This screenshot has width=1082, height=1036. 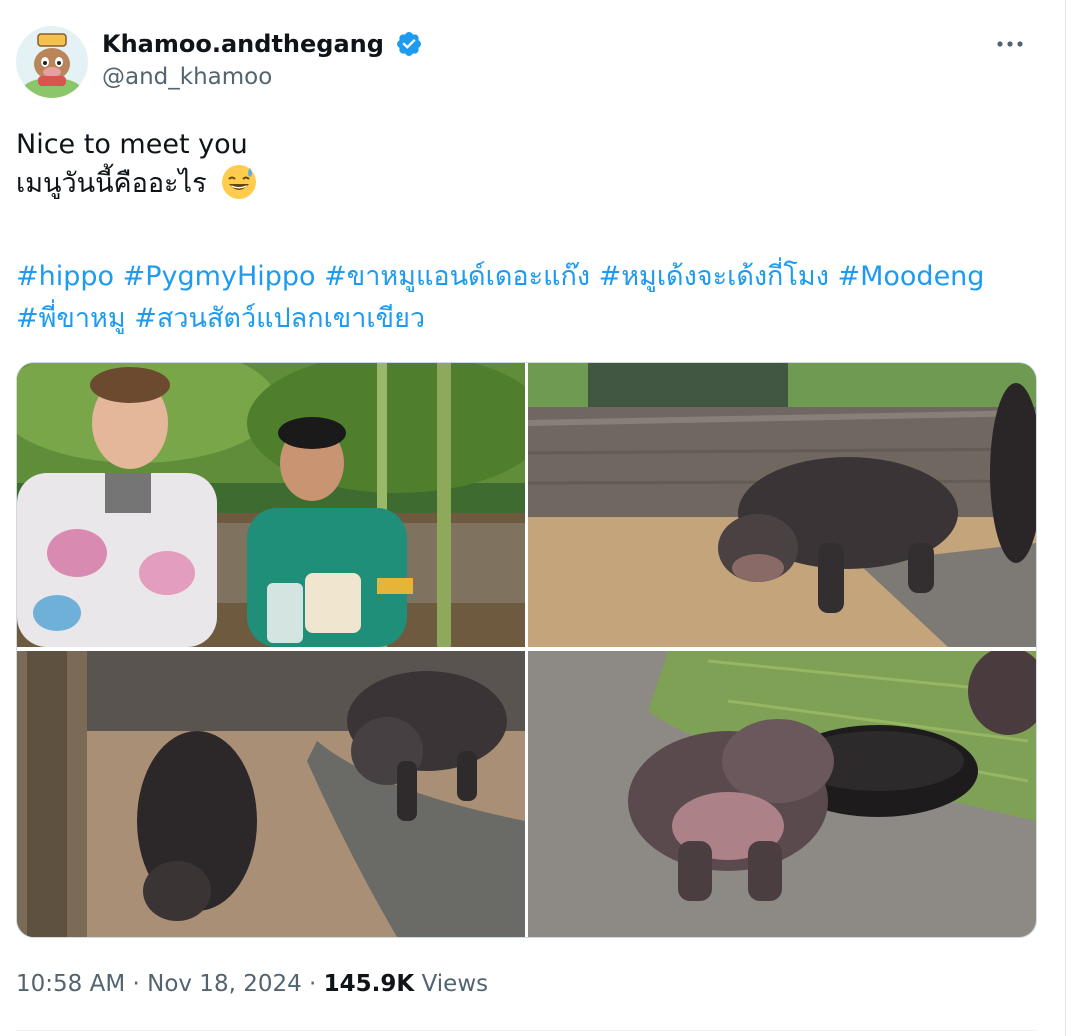 What do you see at coordinates (71, 318) in the screenshot?
I see `hashtag-link: #พี่ขาหมู` at bounding box center [71, 318].